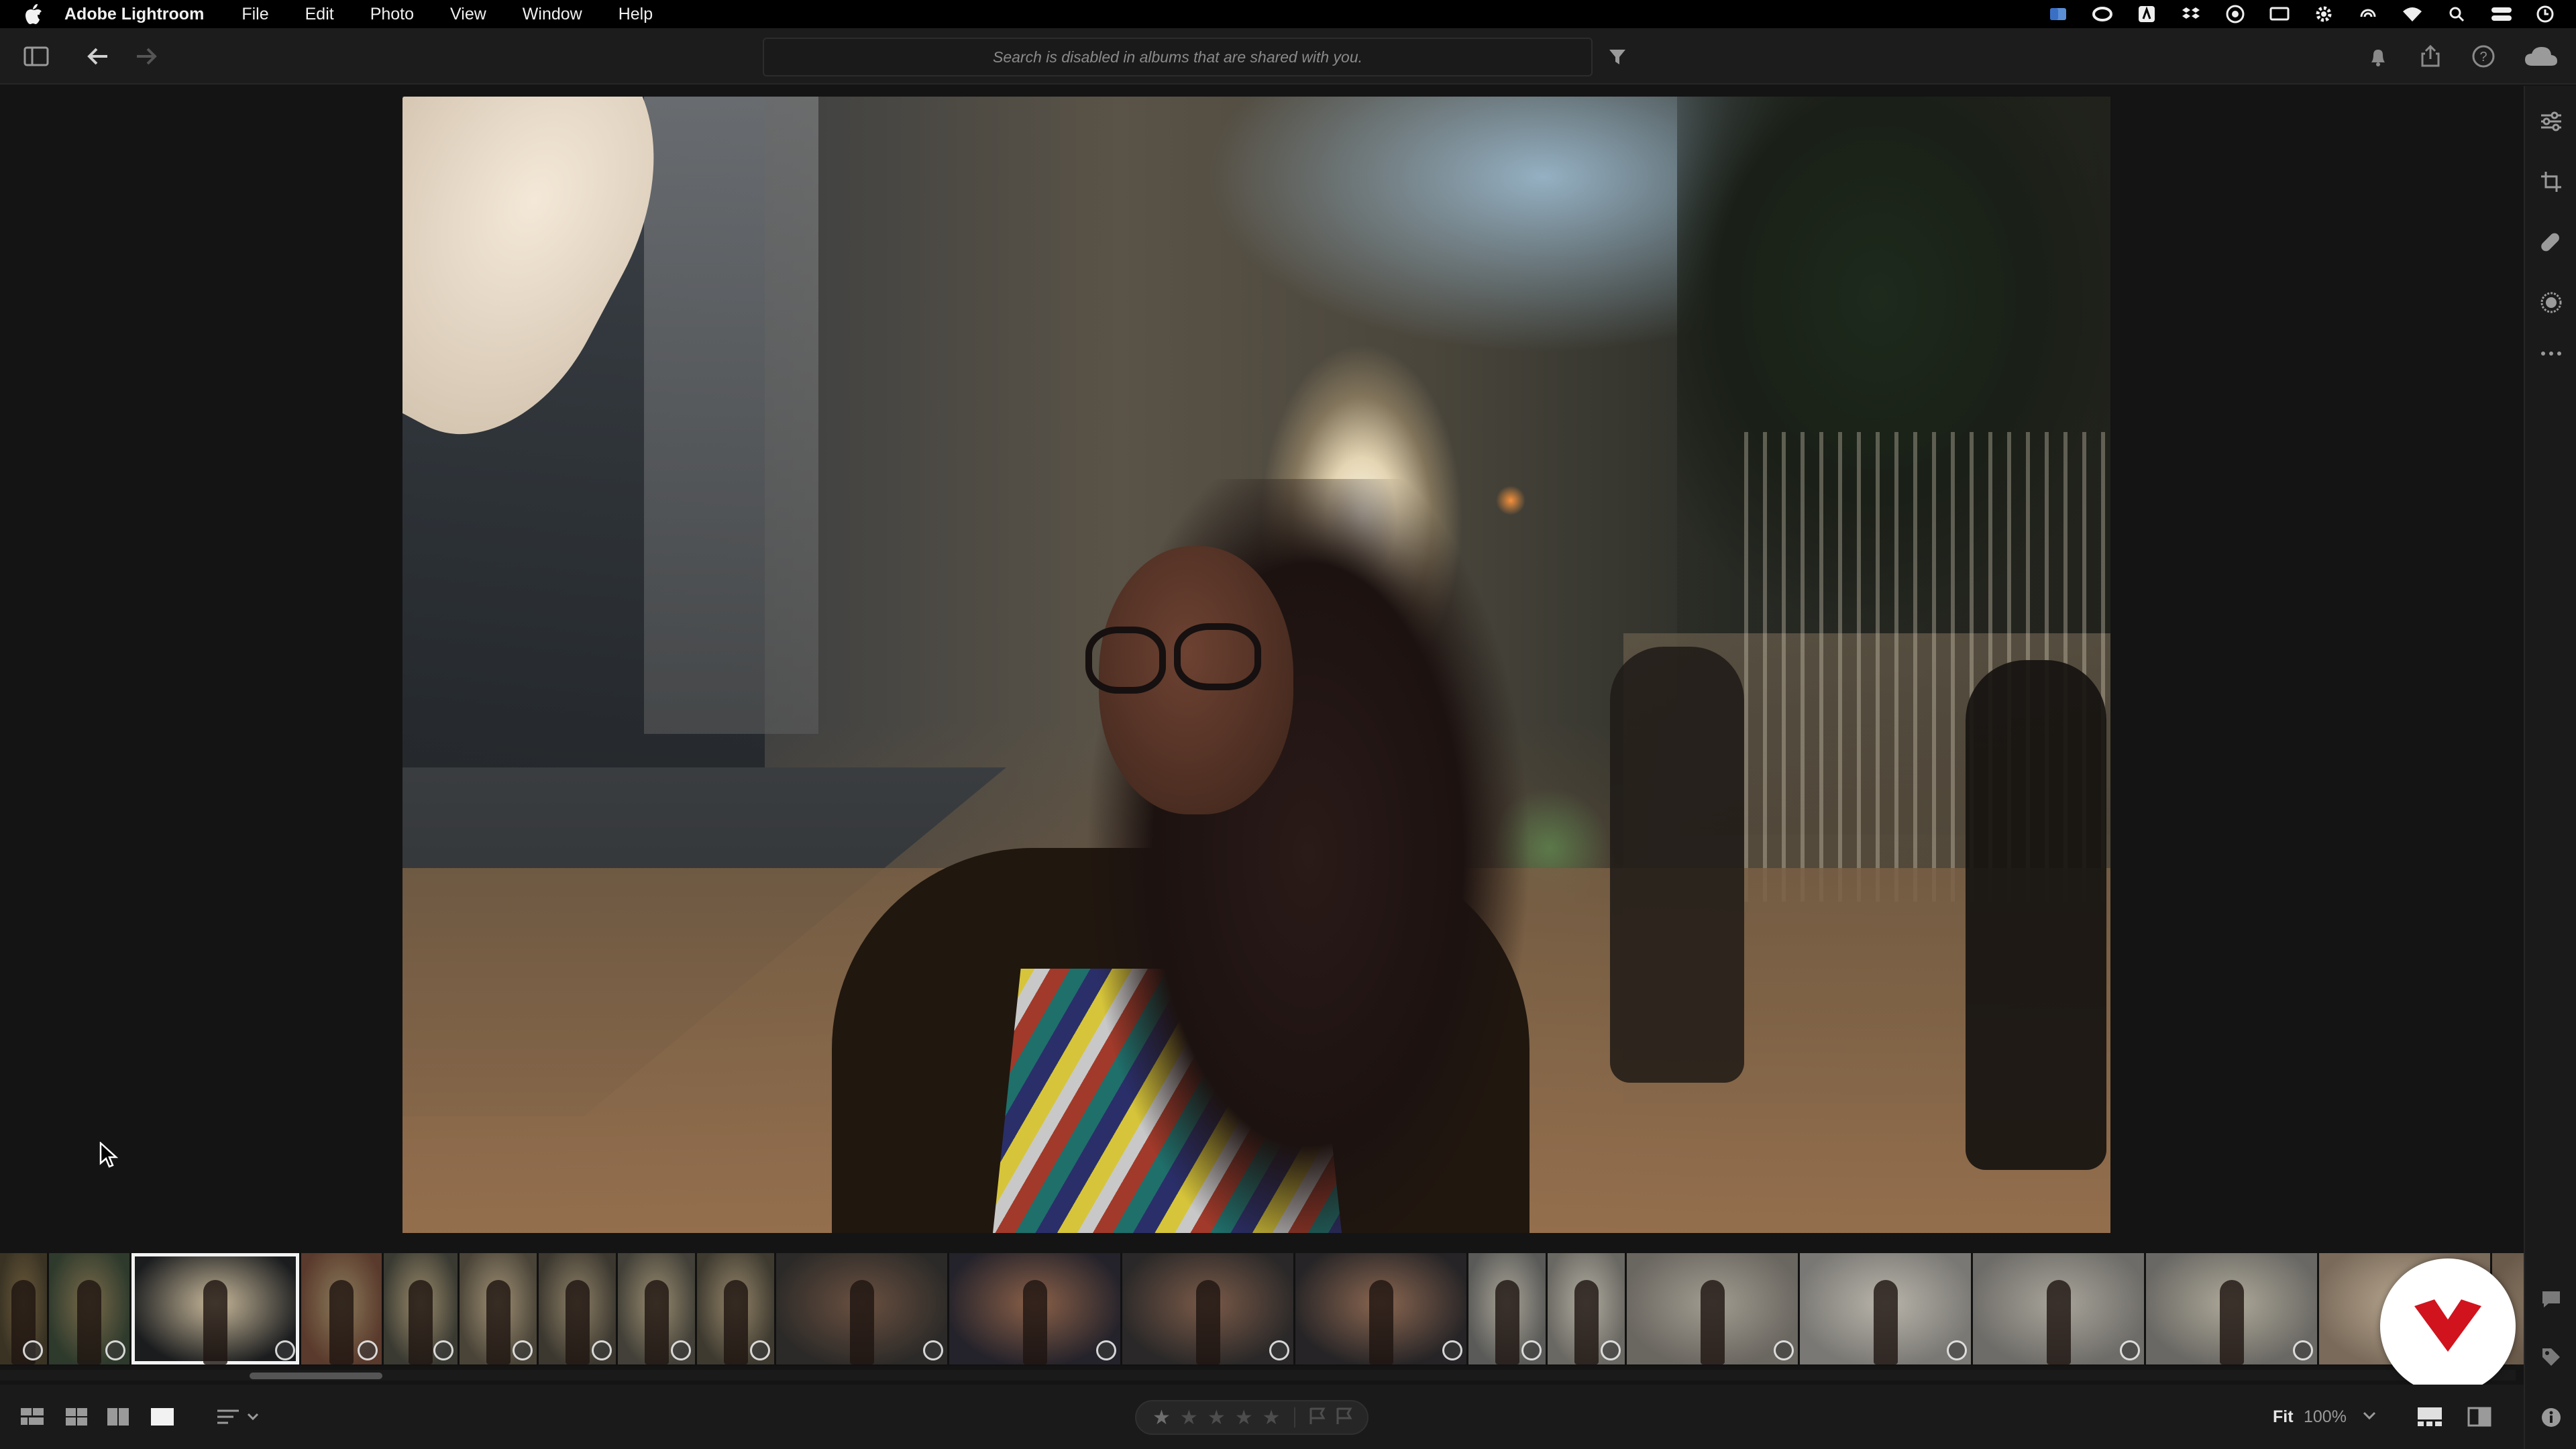 The width and height of the screenshot is (2576, 1449). Describe the element at coordinates (238, 1416) in the screenshot. I see `sort-icon` at that location.